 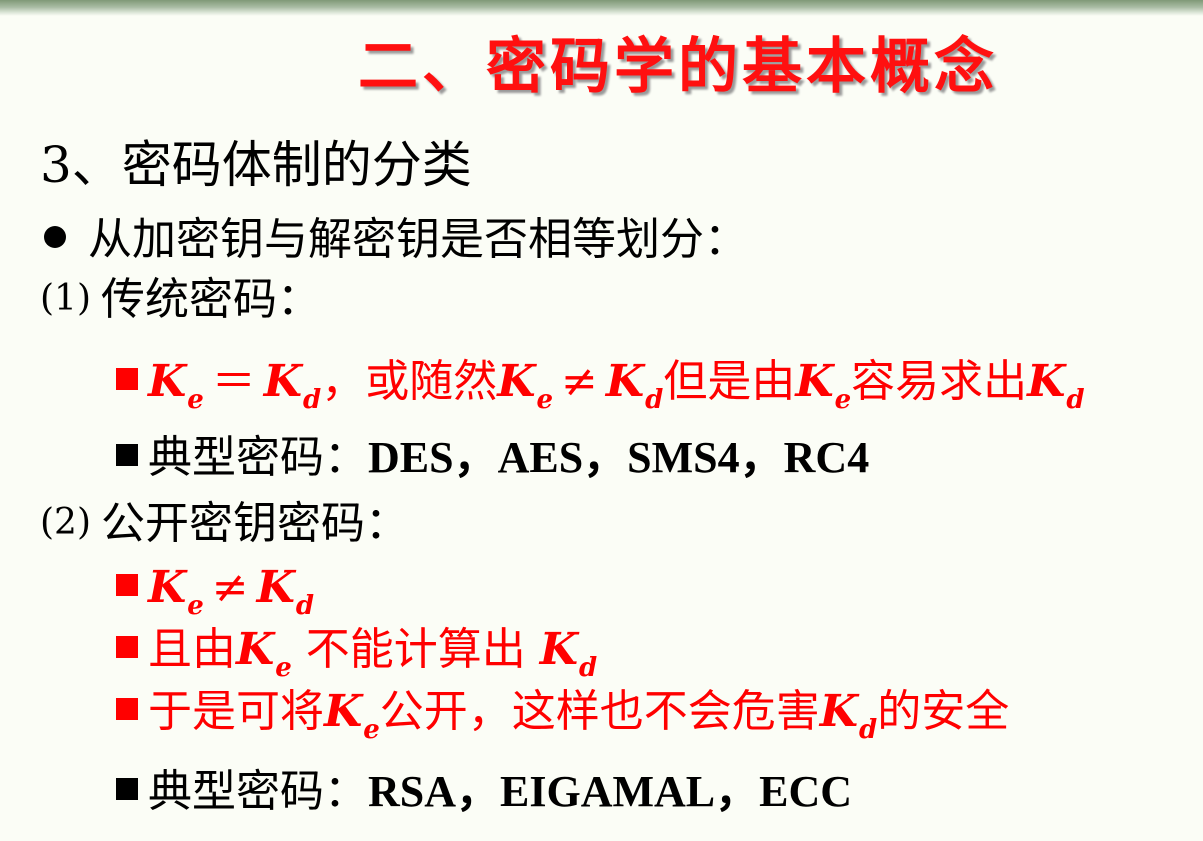 I want to click on item2-label: 公开密钥密码：, so click(x=255, y=523).